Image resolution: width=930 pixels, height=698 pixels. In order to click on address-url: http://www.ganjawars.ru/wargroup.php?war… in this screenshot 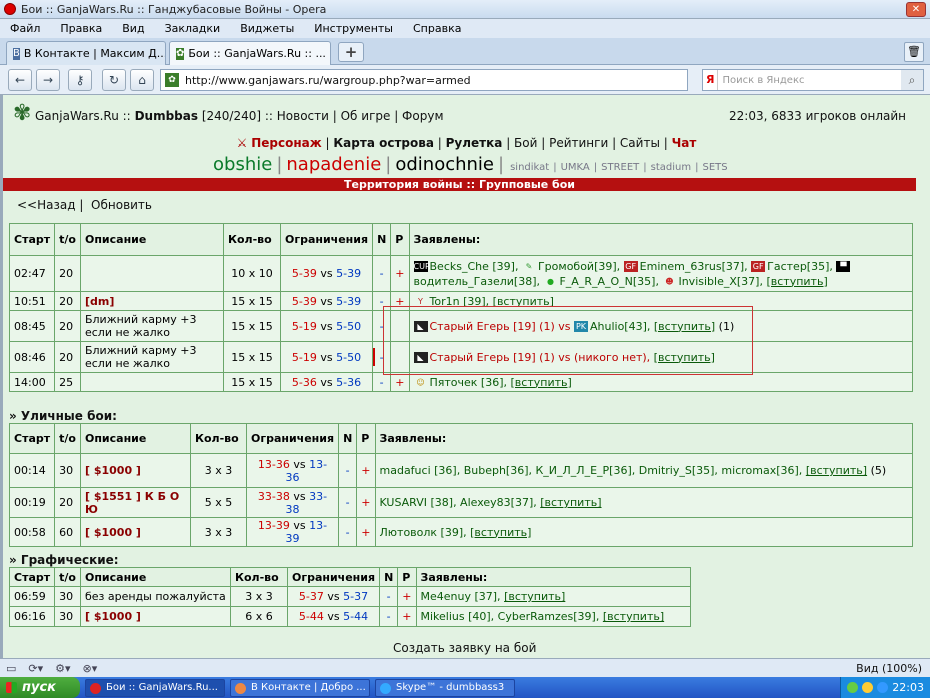, I will do `click(328, 80)`.